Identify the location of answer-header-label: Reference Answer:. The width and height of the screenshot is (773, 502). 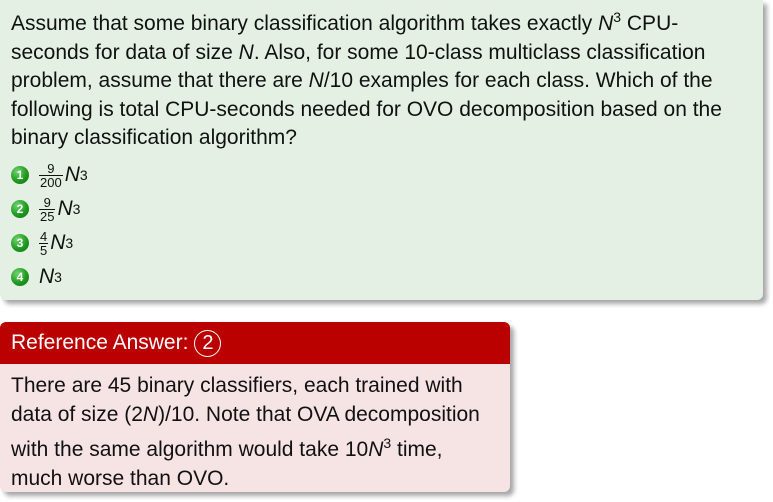
(100, 342).